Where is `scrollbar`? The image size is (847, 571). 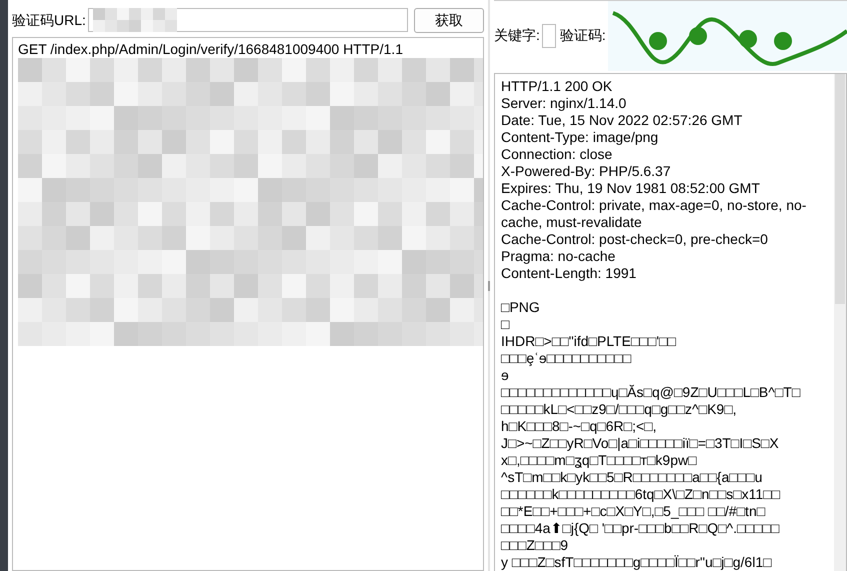
scrollbar is located at coordinates (840, 322).